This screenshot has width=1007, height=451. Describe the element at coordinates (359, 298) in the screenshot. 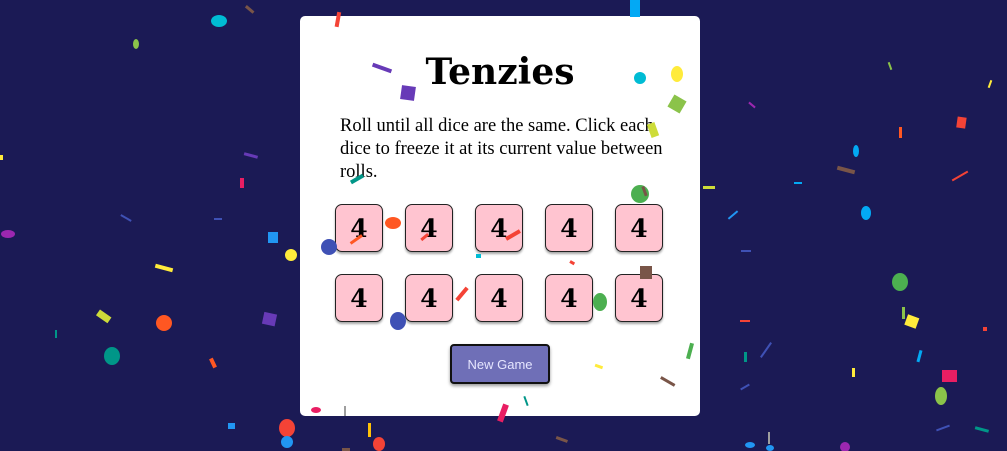

I see `die-6: 4` at that location.